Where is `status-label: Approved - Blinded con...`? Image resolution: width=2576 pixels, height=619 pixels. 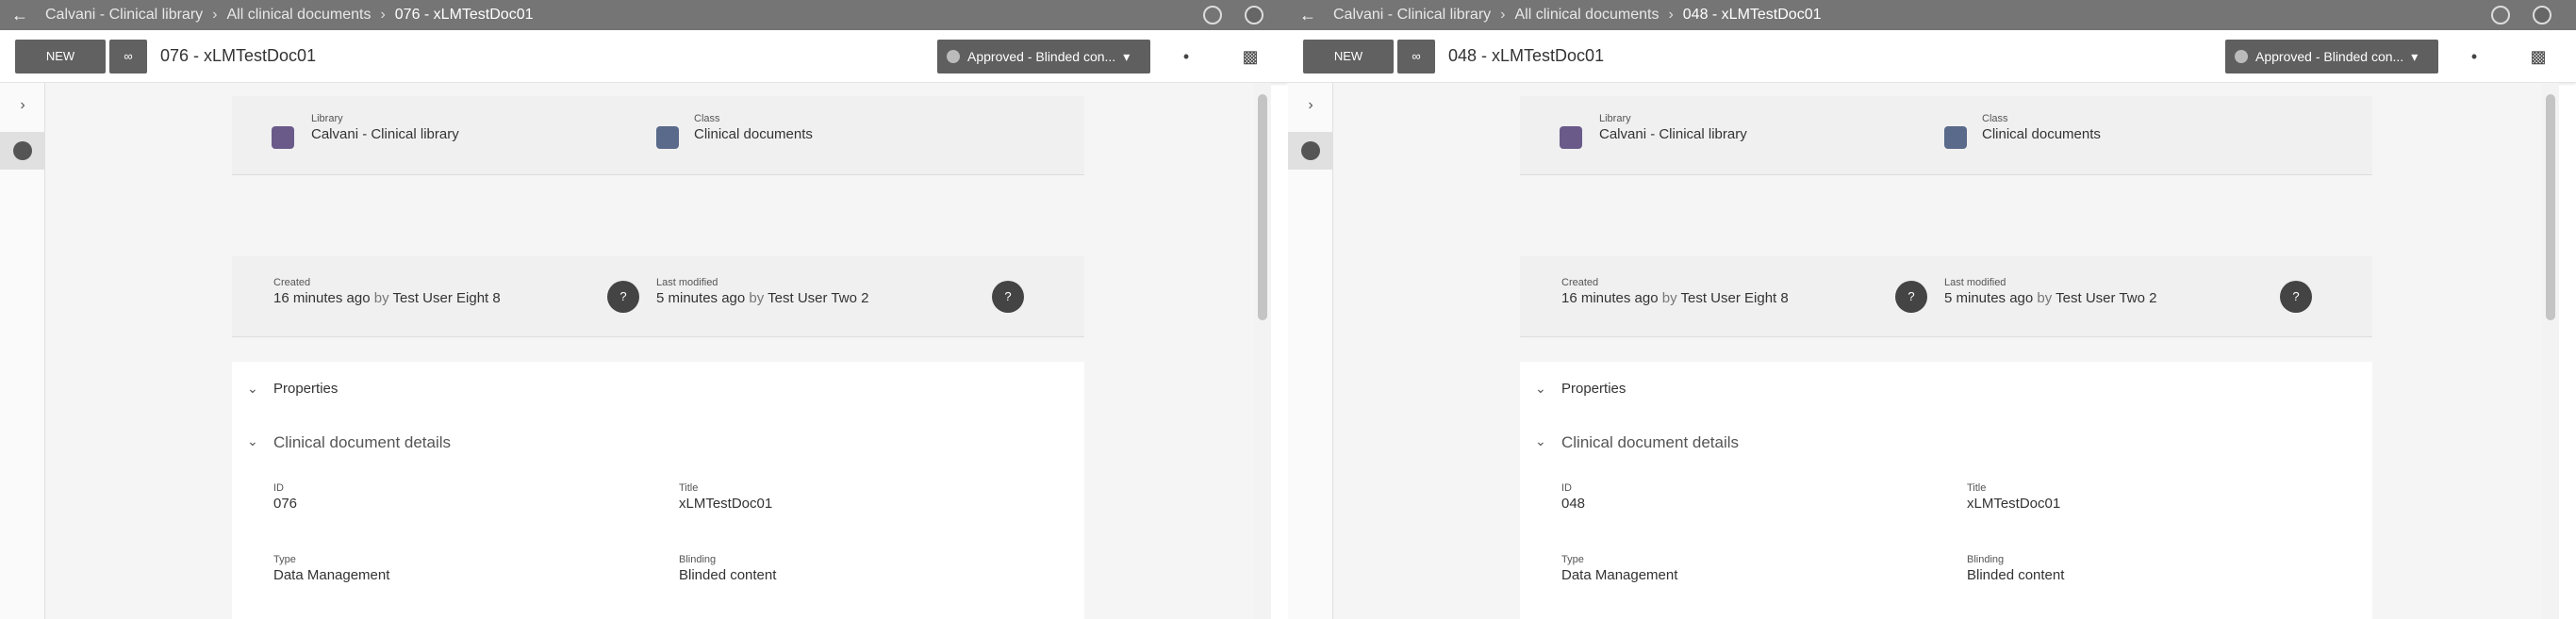
status-label: Approved - Blinded con... is located at coordinates (2329, 56).